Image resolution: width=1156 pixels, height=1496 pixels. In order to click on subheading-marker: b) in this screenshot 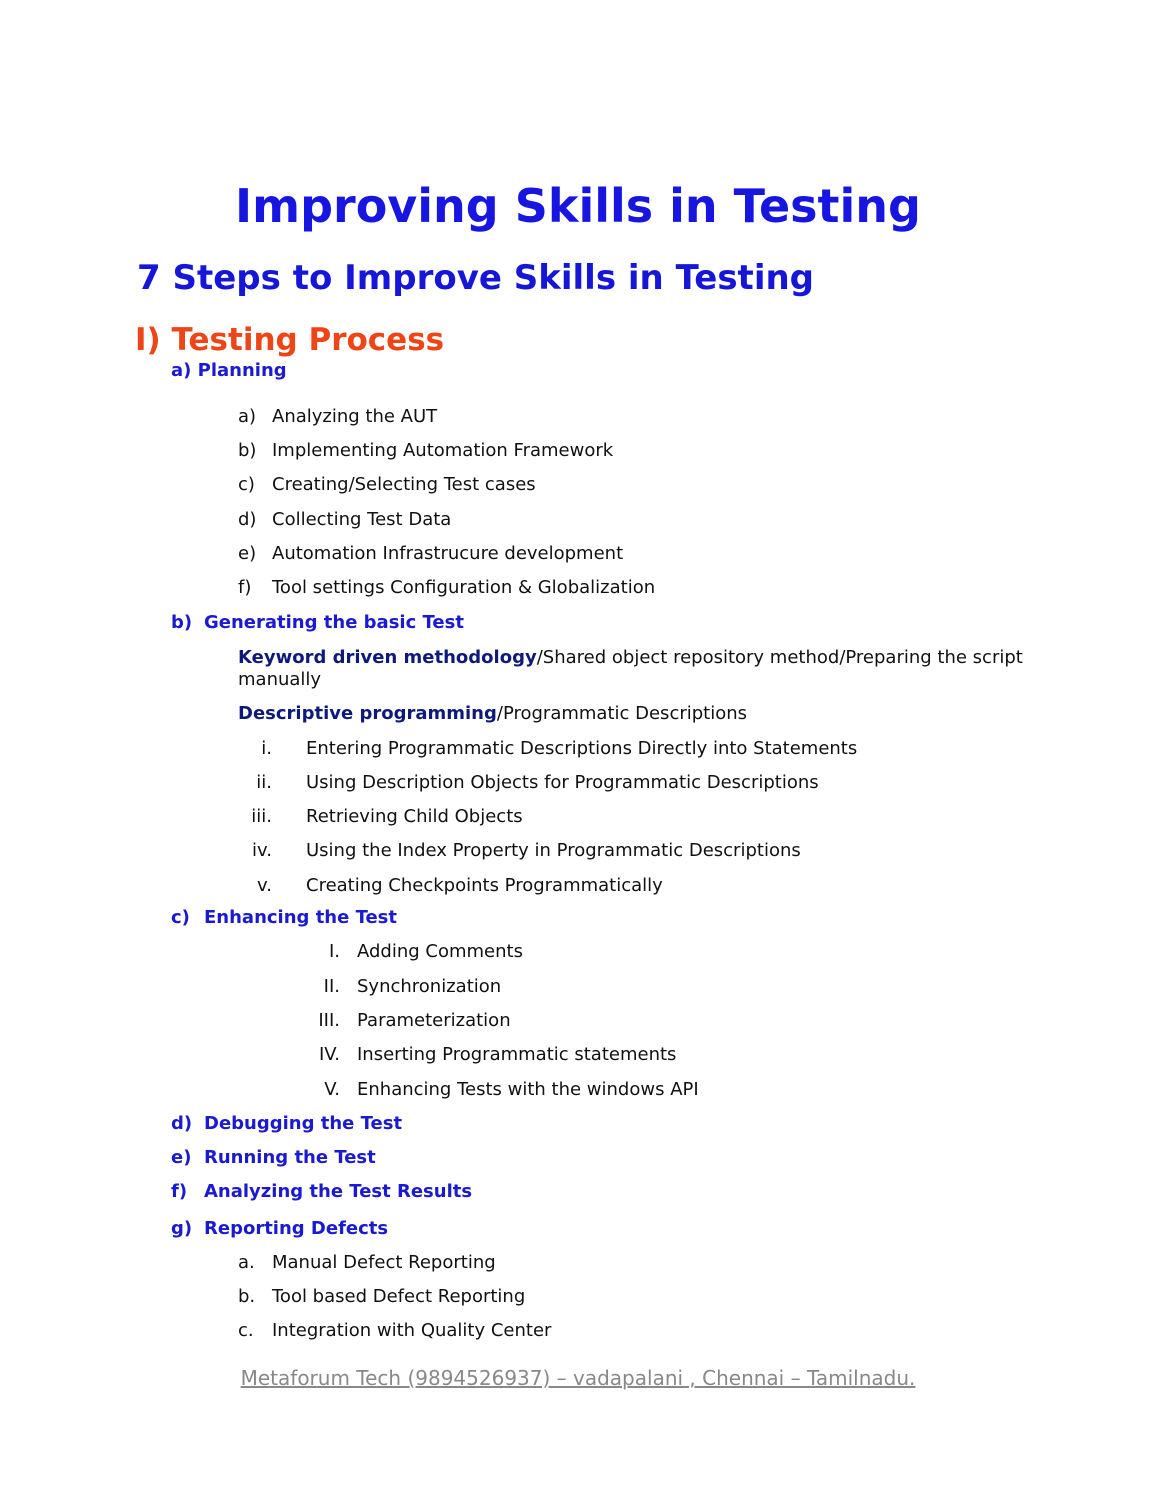, I will do `click(182, 622)`.